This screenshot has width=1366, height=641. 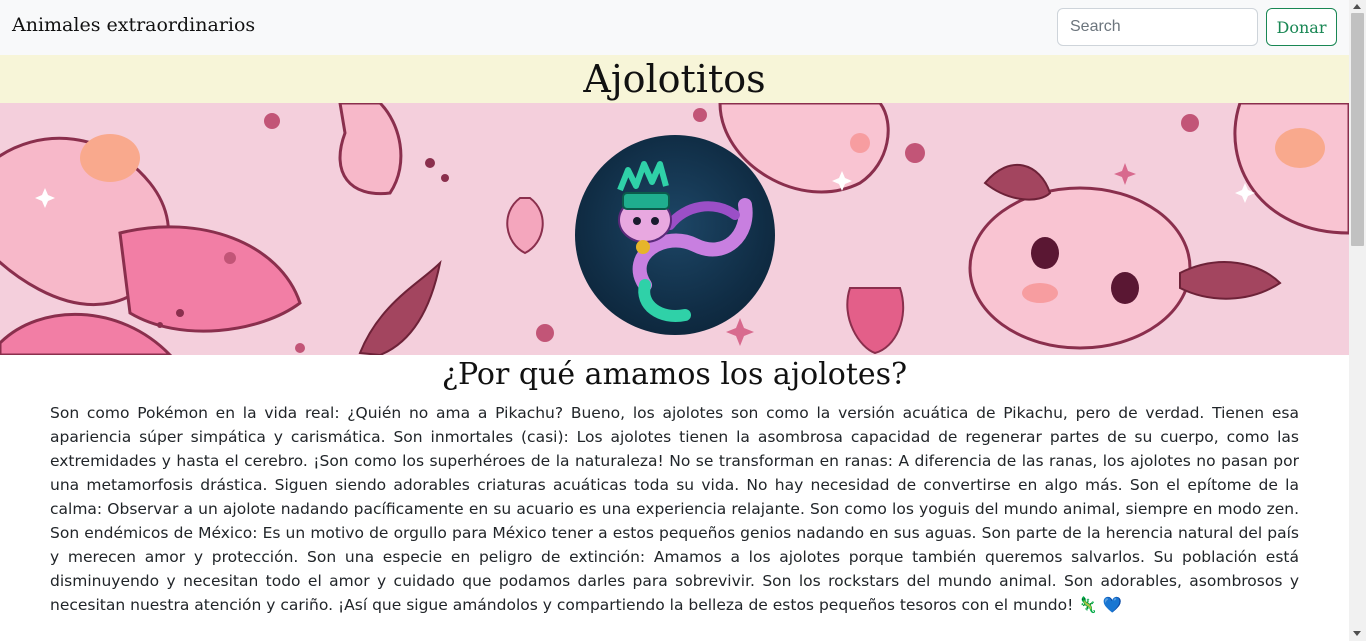 I want to click on navbar-brand: Animales extraordinarios, so click(x=133, y=25).